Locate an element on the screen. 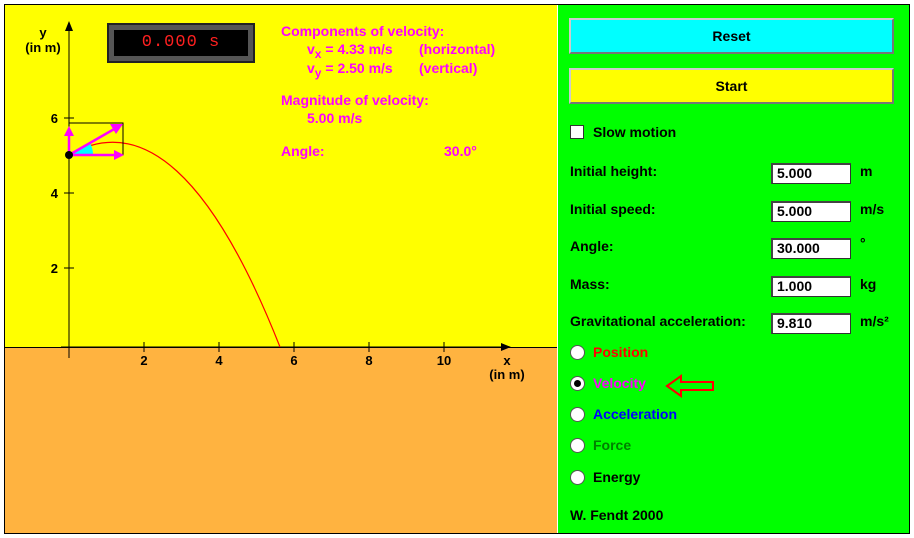  option-energy: Energy is located at coordinates (605, 477).